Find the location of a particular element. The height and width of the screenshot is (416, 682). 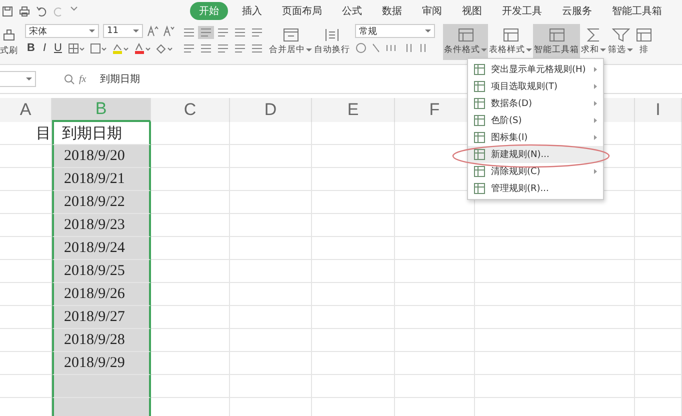

ribbon-tab: 插入 is located at coordinates (252, 11).